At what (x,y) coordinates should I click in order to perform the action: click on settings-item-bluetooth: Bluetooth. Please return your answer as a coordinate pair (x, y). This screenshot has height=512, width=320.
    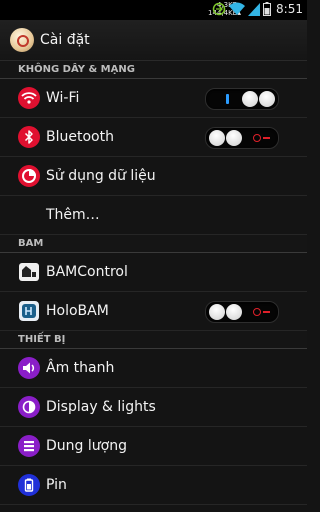
    Looking at the image, I should click on (153, 137).